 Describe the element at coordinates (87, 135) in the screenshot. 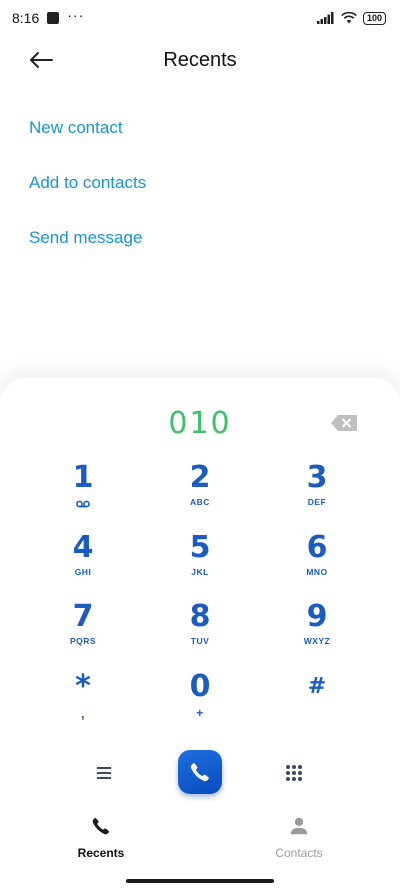

I see `new-contact-link: New contact` at that location.